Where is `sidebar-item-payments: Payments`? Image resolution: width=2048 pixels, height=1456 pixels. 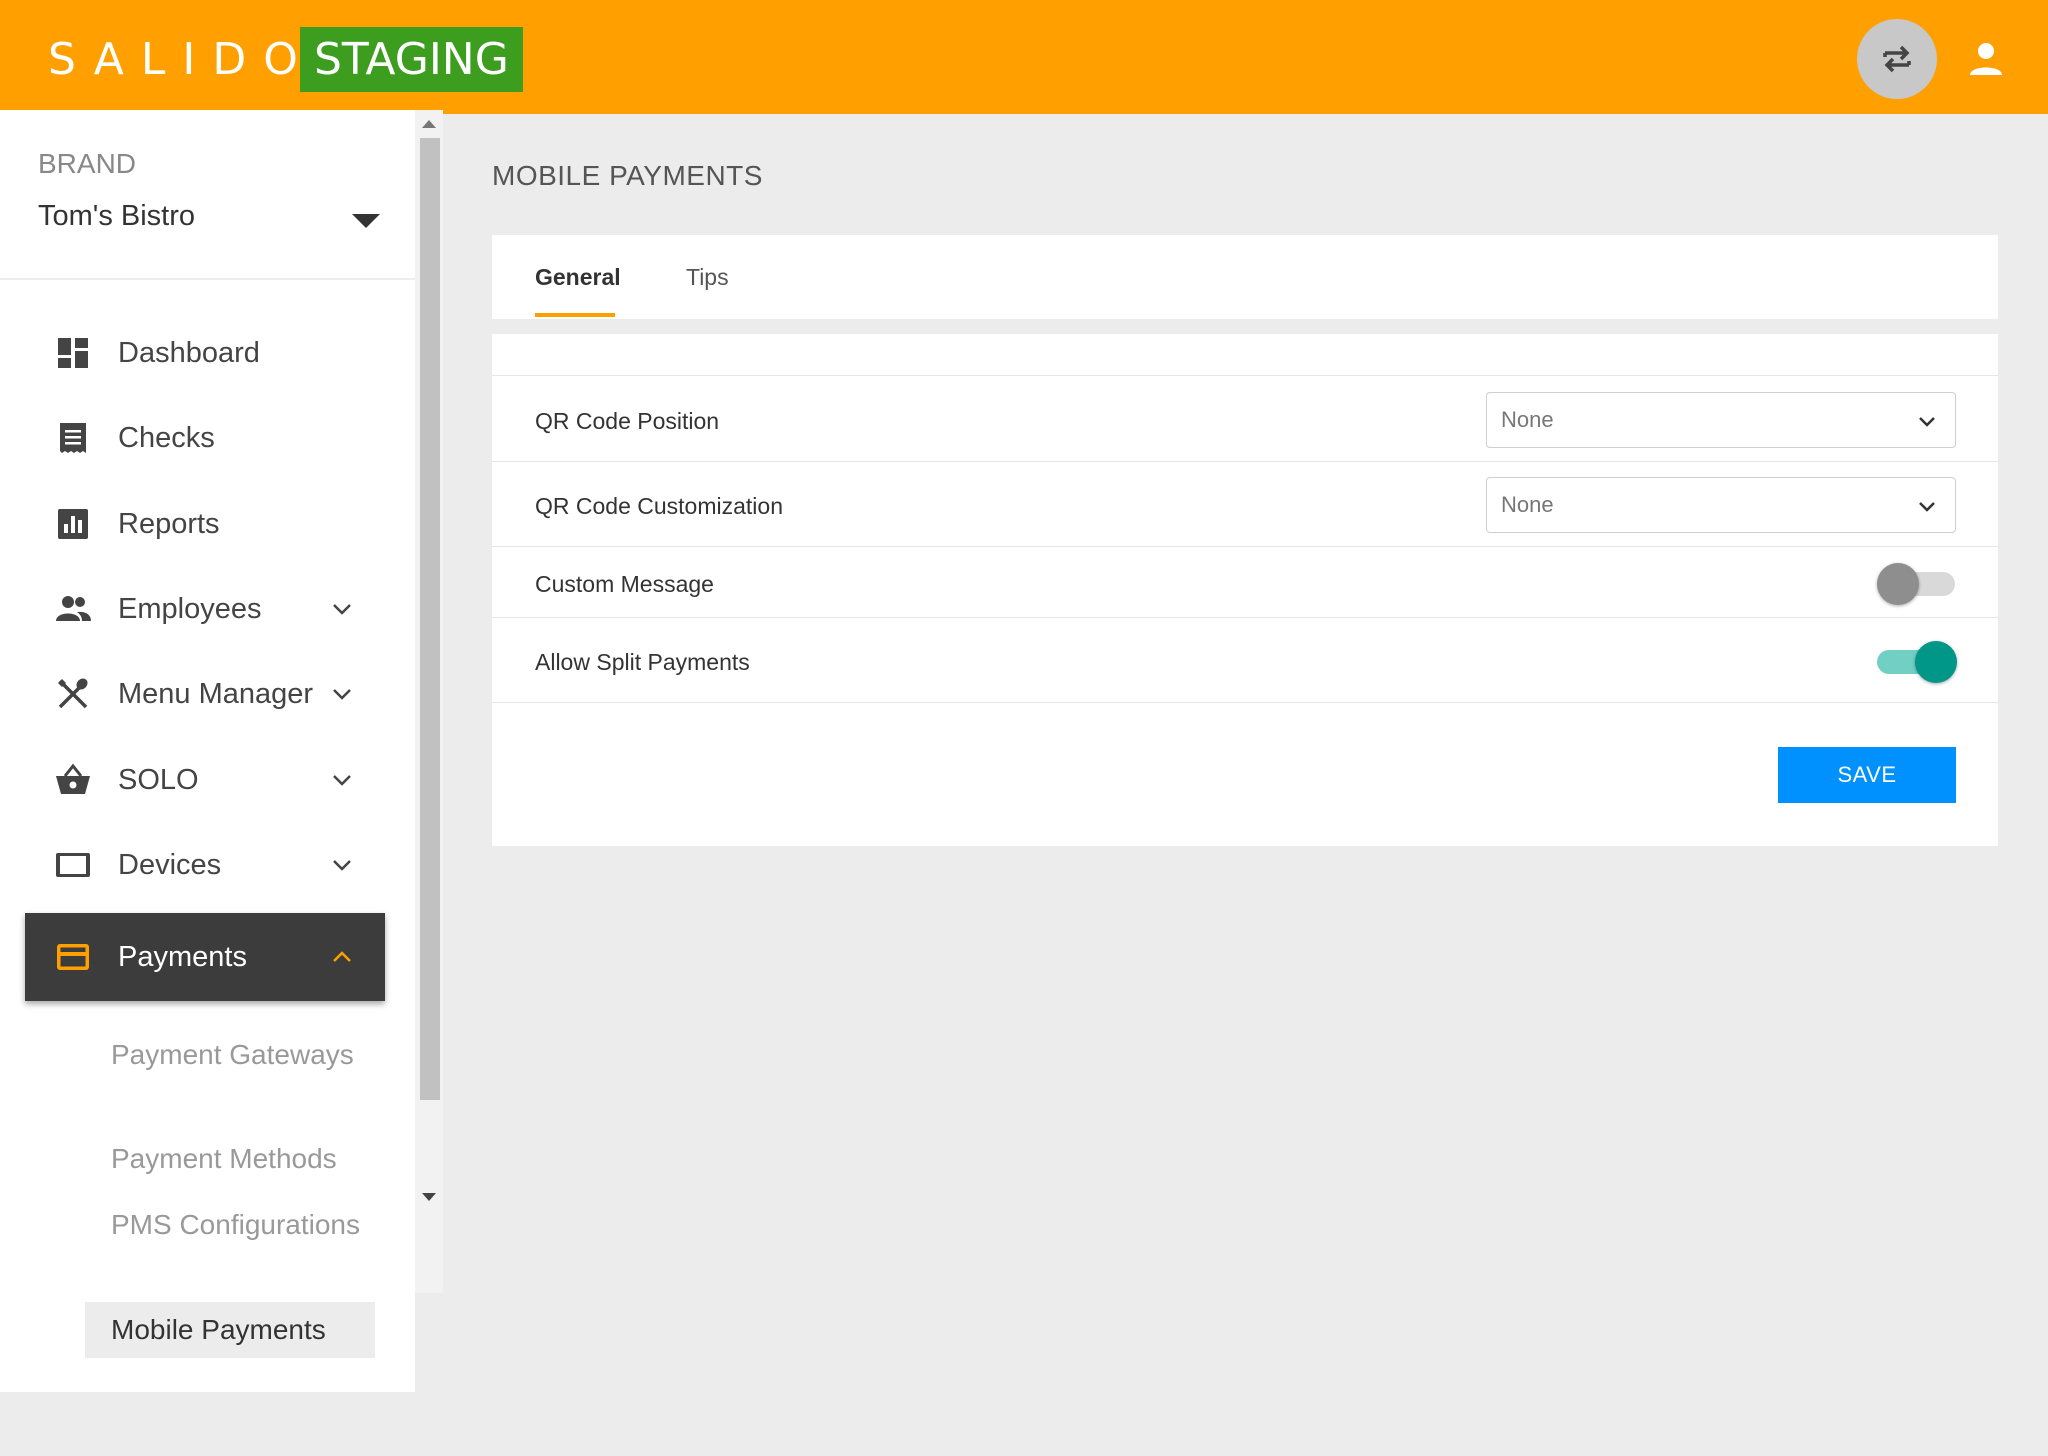
sidebar-item-payments: Payments is located at coordinates (205, 957).